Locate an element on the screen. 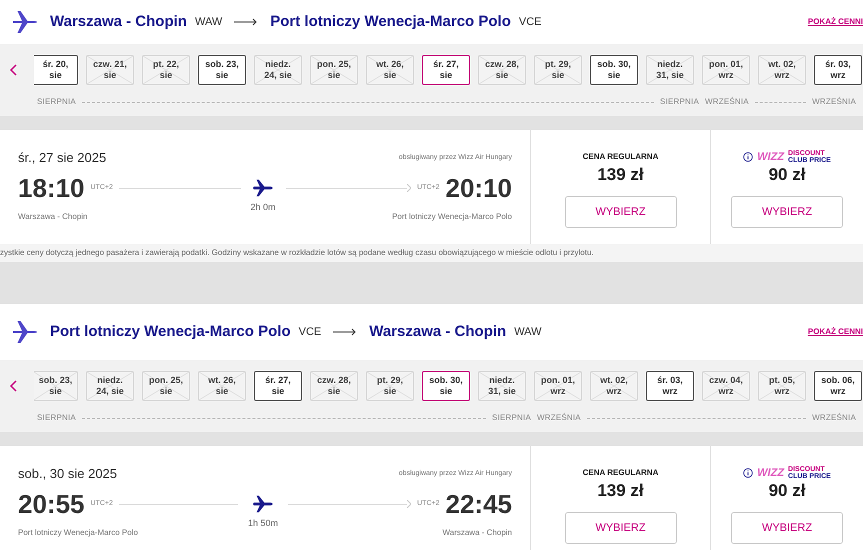 The image size is (863, 550). departure-time: 20:55 is located at coordinates (51, 504).